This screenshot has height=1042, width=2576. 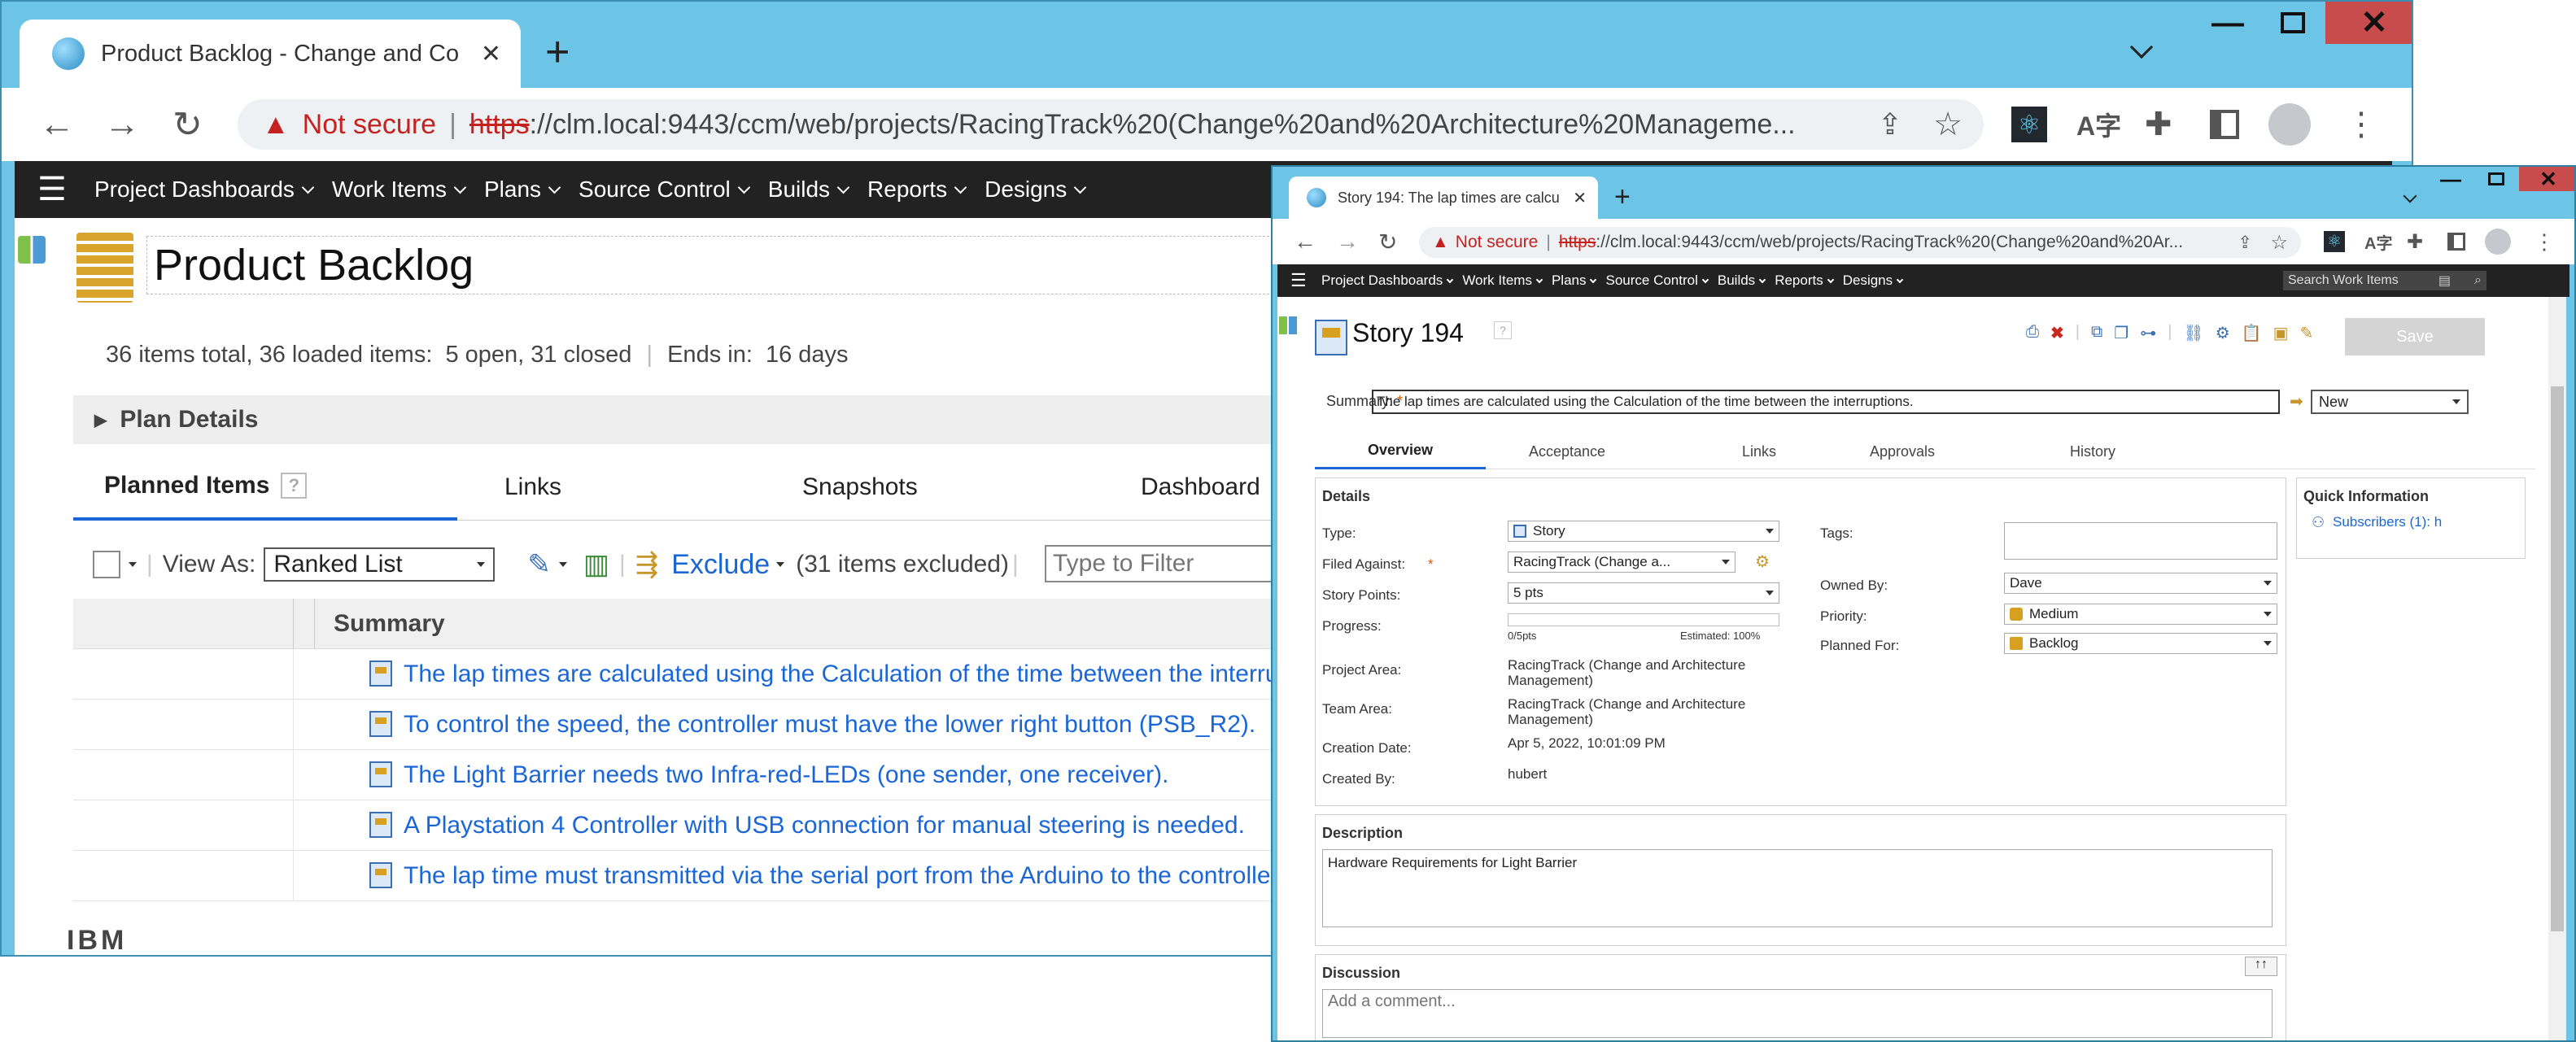 What do you see at coordinates (2223, 333) in the screenshot?
I see `subscribe-icon: ⚙` at bounding box center [2223, 333].